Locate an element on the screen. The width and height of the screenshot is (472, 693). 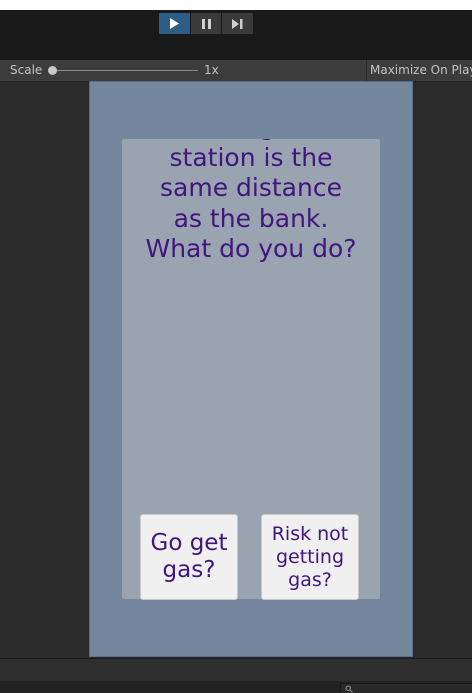
risk-not-getting-gas-button: Risk not getting gas? is located at coordinates (310, 557).